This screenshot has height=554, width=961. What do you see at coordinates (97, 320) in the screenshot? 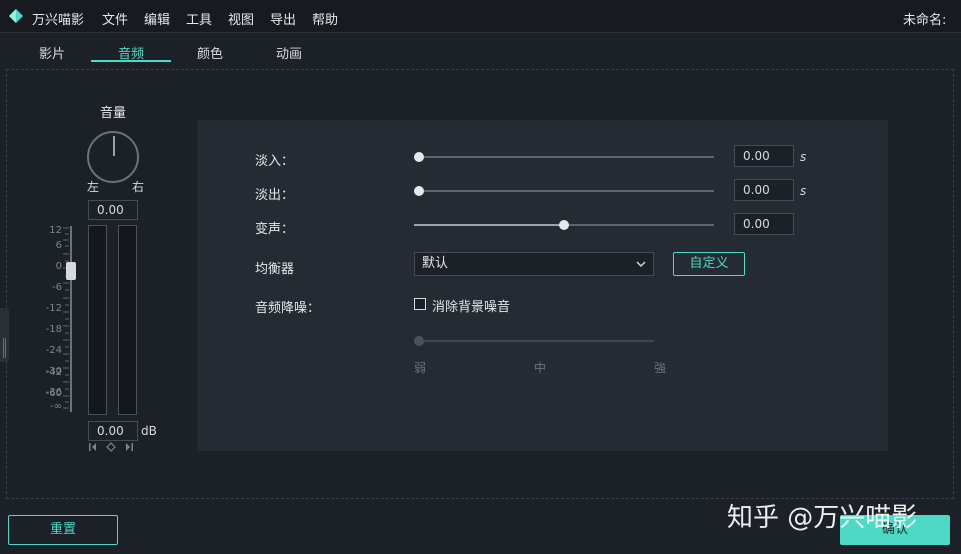
I see `level-meter-left` at bounding box center [97, 320].